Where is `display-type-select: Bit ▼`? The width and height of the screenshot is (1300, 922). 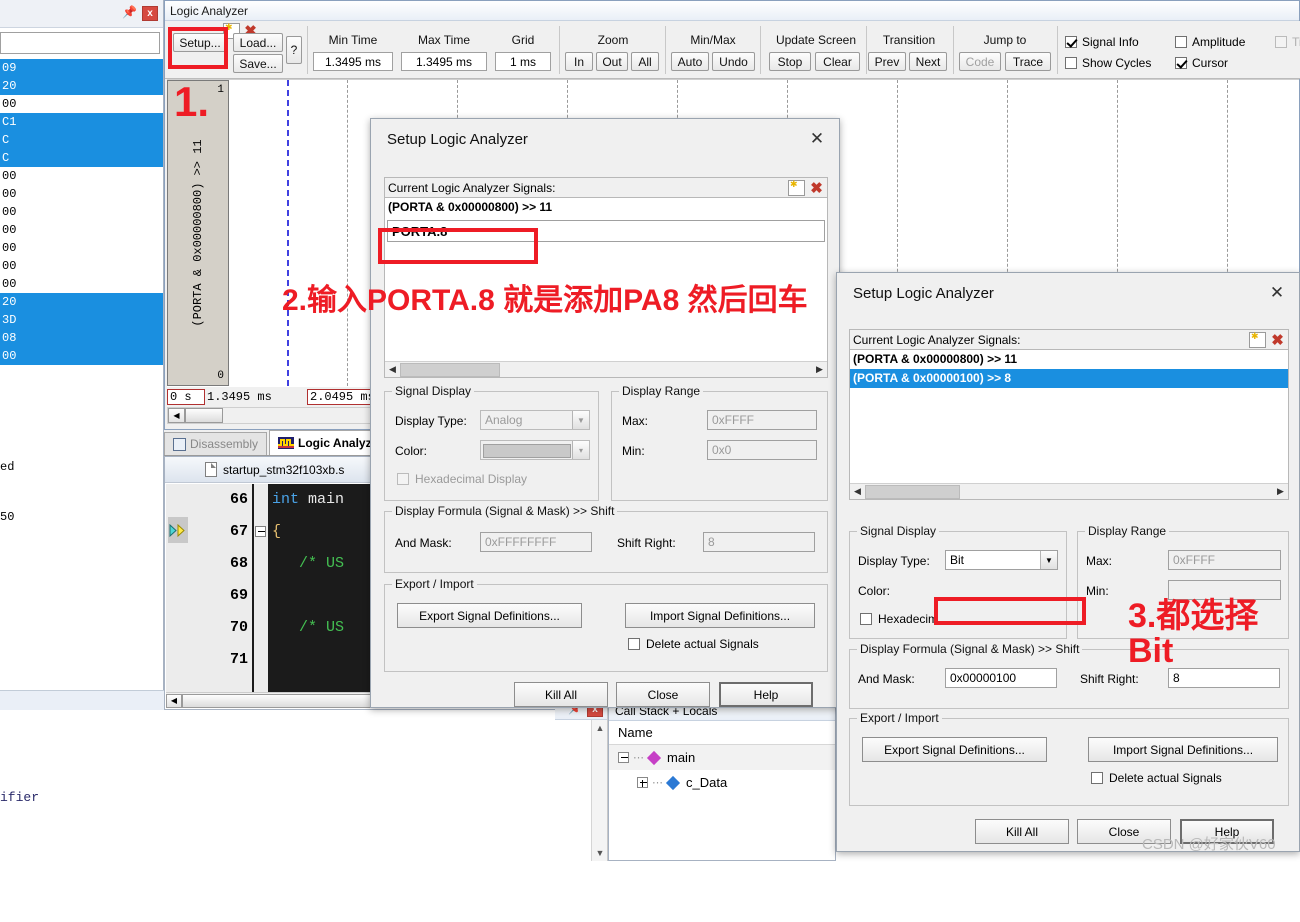
display-type-select: Bit ▼ is located at coordinates (1001, 560).